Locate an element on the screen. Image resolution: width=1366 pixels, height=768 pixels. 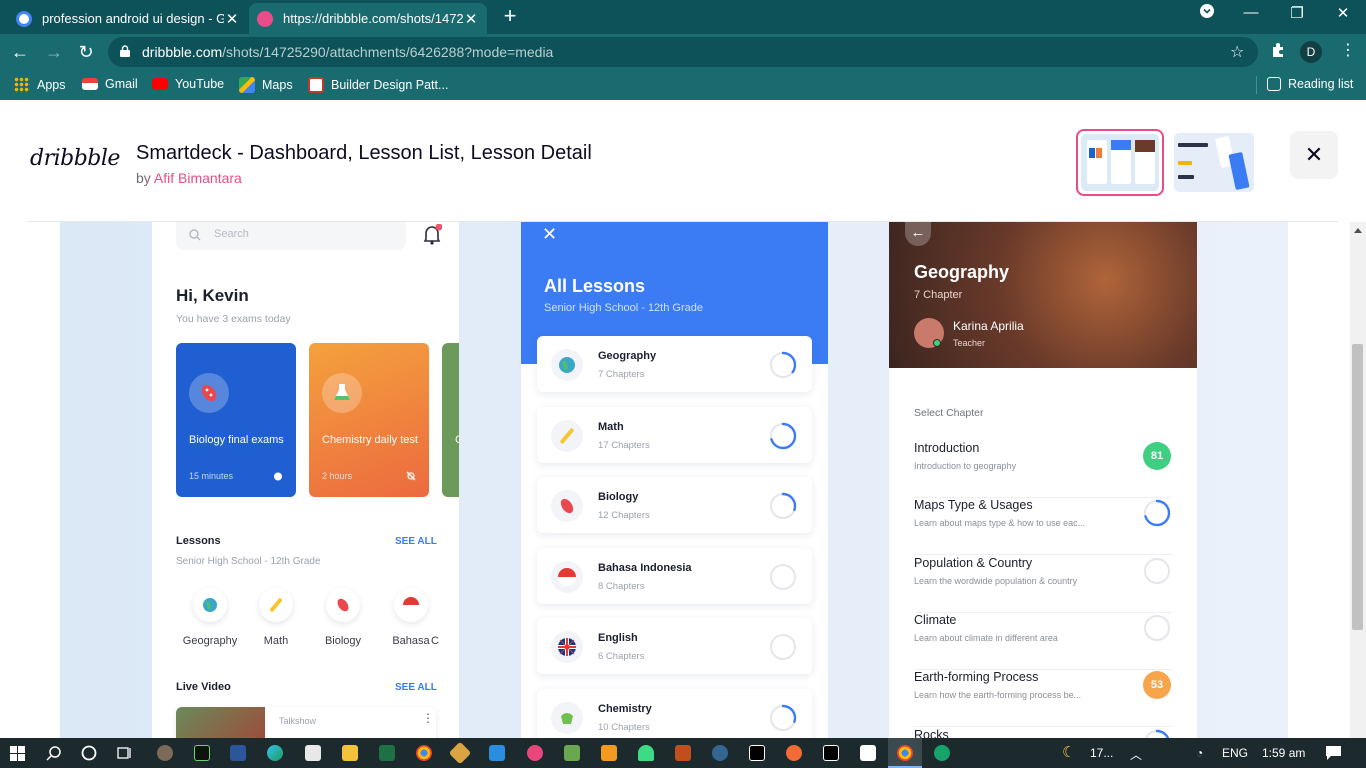
close-window-button: ✕ is located at coordinates (1343, 13).